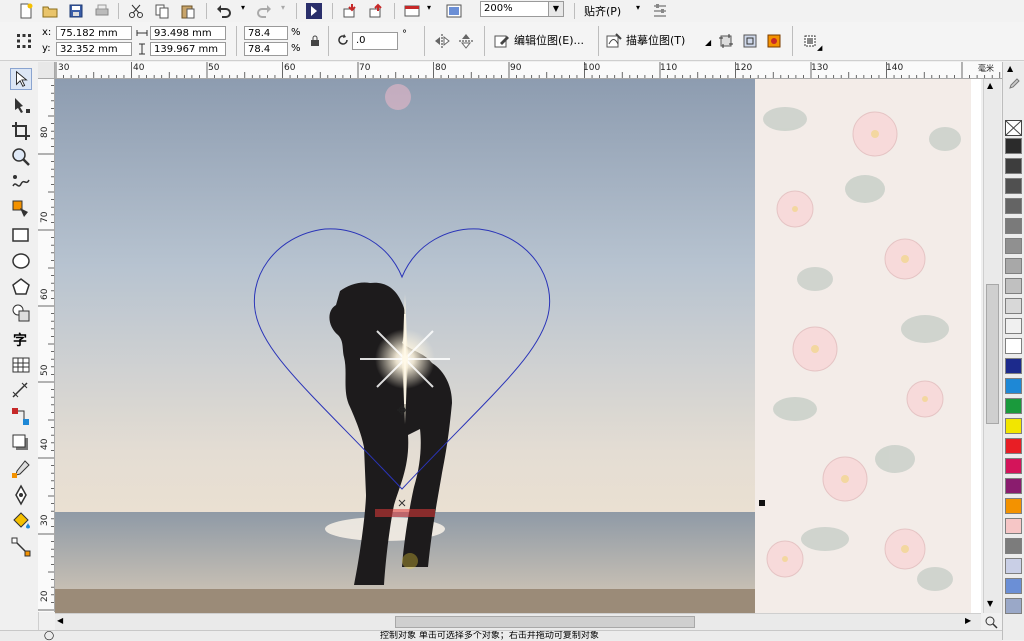 Image resolution: width=1024 pixels, height=641 pixels. Describe the element at coordinates (376, 11) in the screenshot. I see `export-icon` at that location.